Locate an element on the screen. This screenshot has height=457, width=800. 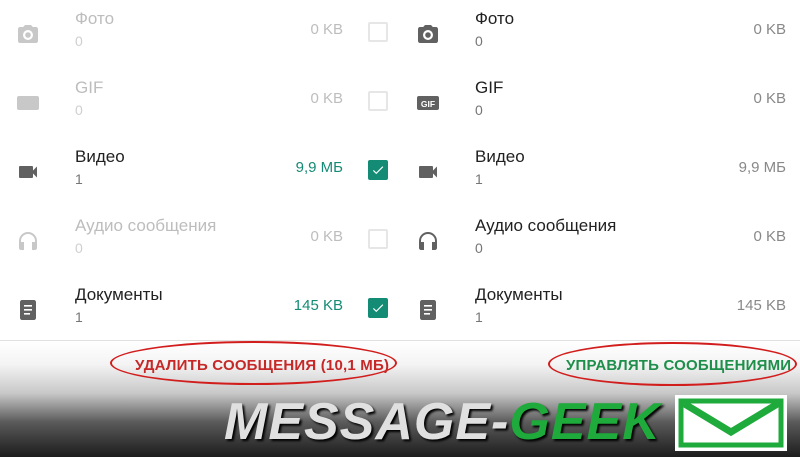
delete-messages-button: УДАЛИТЬ СООБЩЕНИЯ (10,1 МБ) is located at coordinates (262, 365).